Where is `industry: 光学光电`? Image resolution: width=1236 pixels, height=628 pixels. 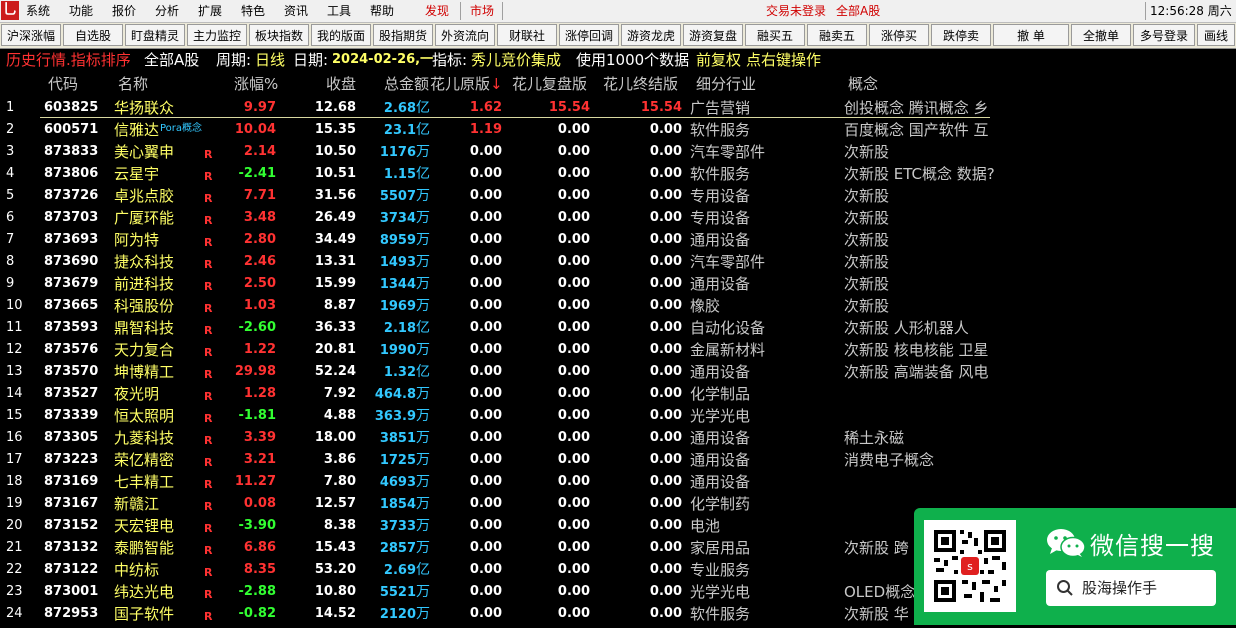 industry: 光学光电 is located at coordinates (720, 592).